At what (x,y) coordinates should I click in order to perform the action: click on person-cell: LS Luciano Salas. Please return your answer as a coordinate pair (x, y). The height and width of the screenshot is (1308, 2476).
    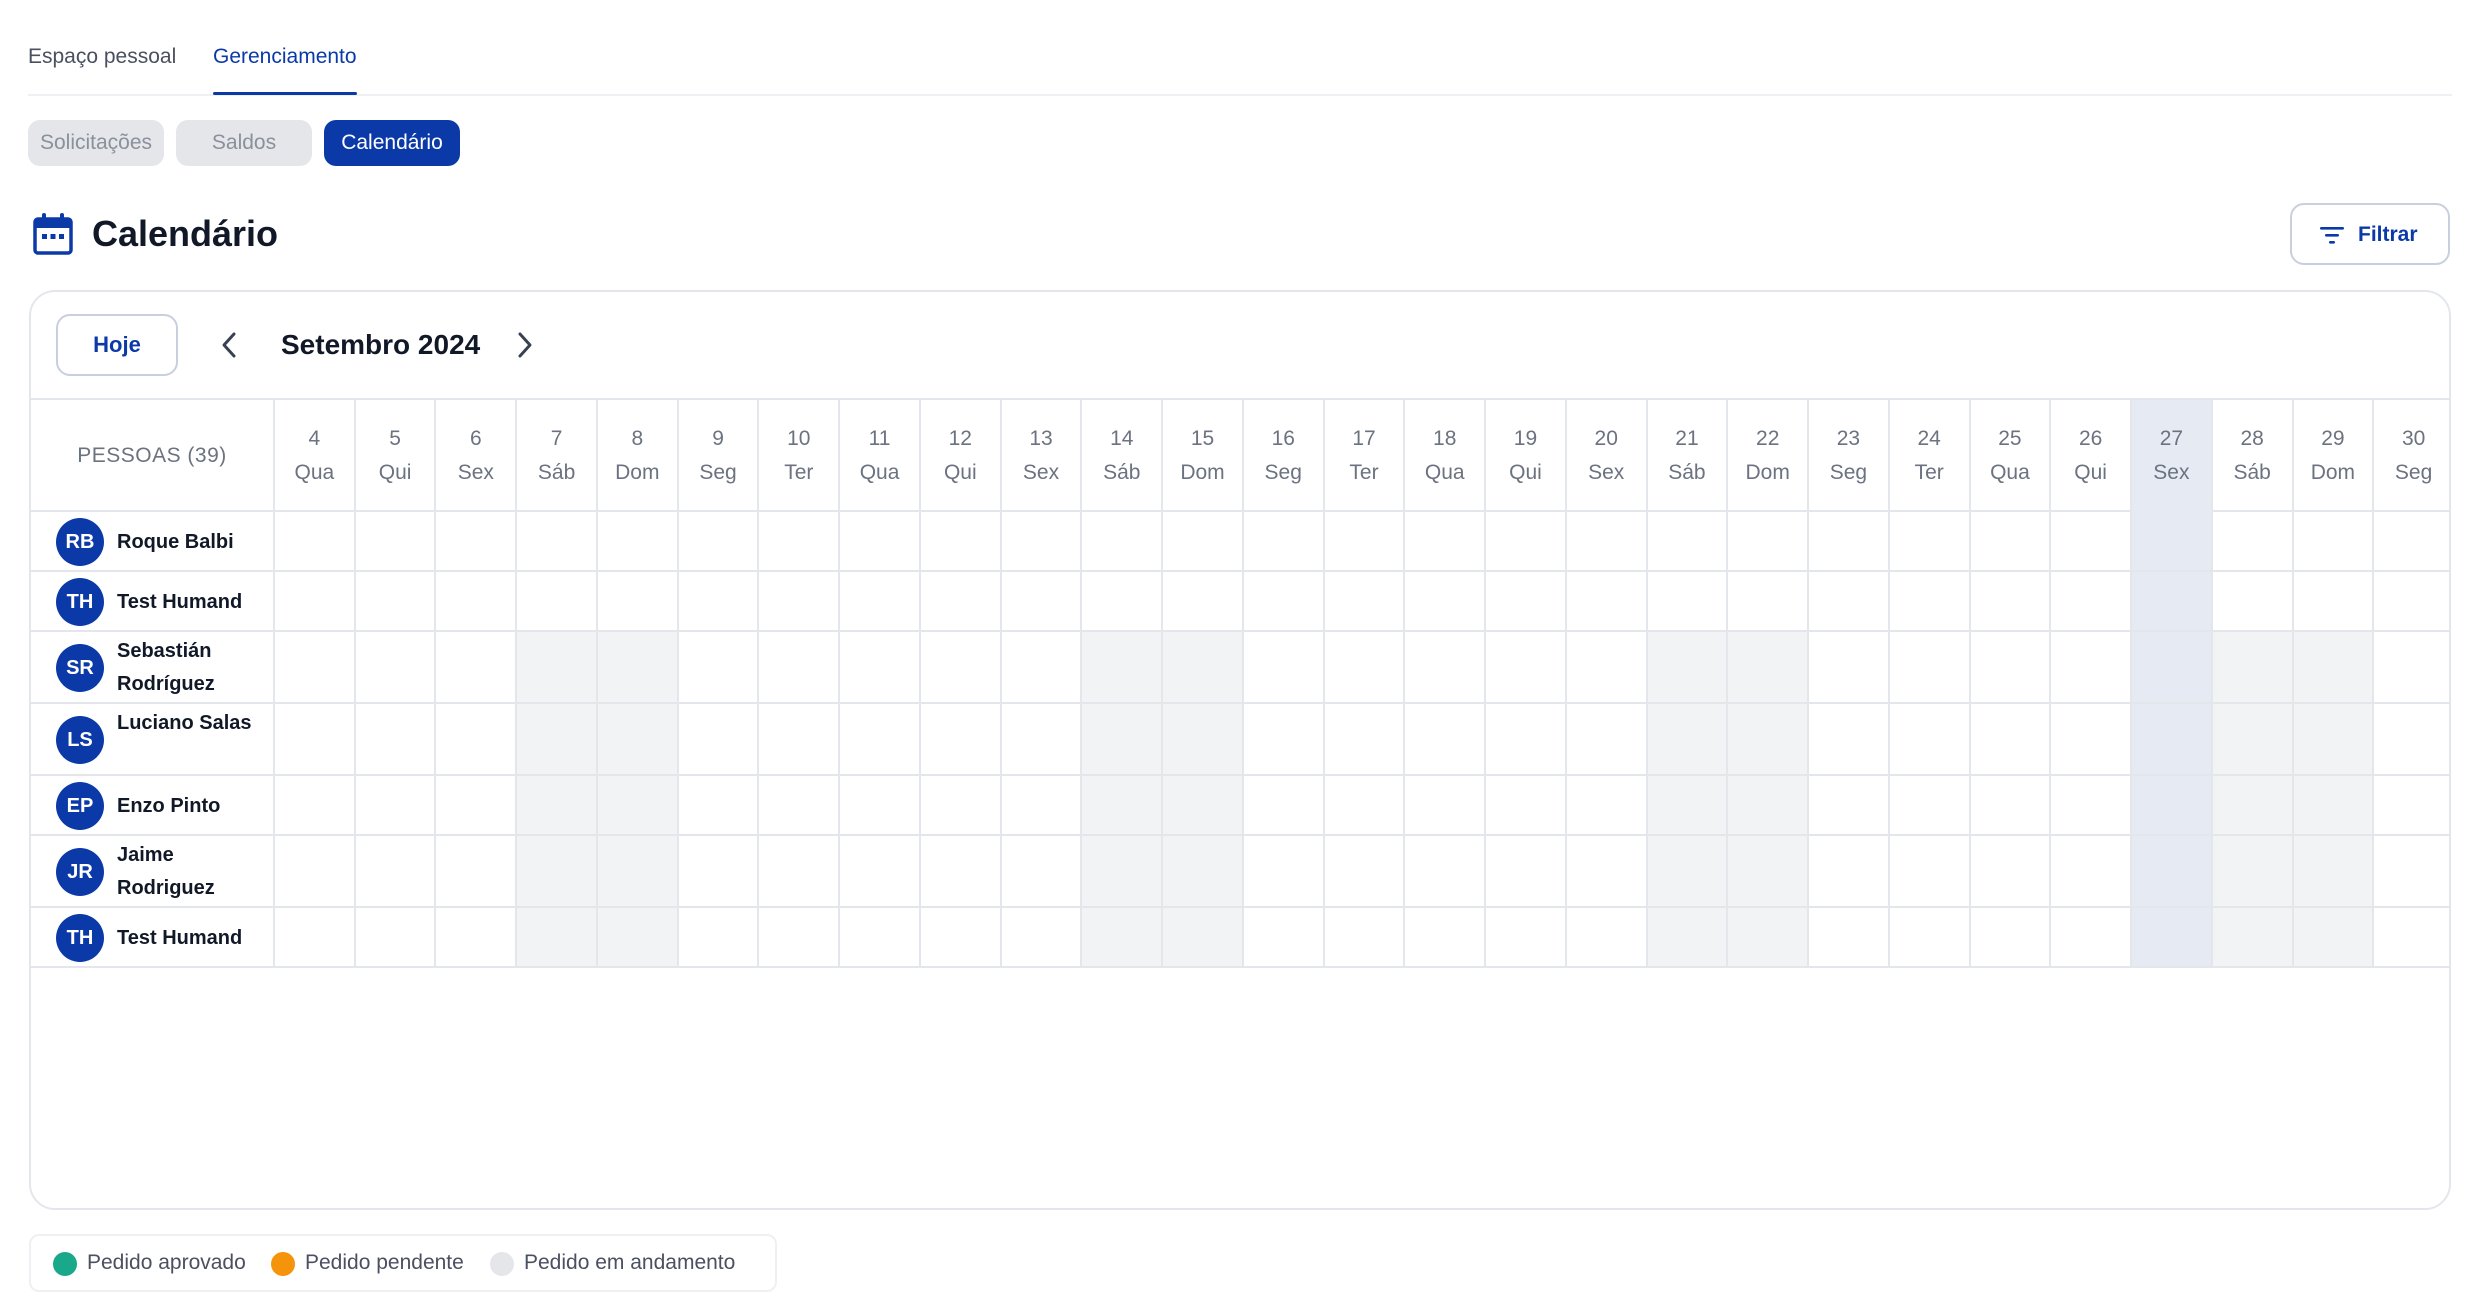
    Looking at the image, I should click on (152, 739).